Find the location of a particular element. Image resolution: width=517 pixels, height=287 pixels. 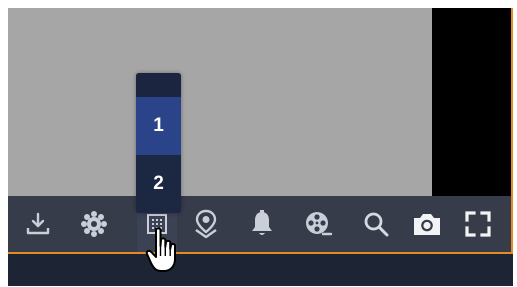

search-icon is located at coordinates (376, 224).